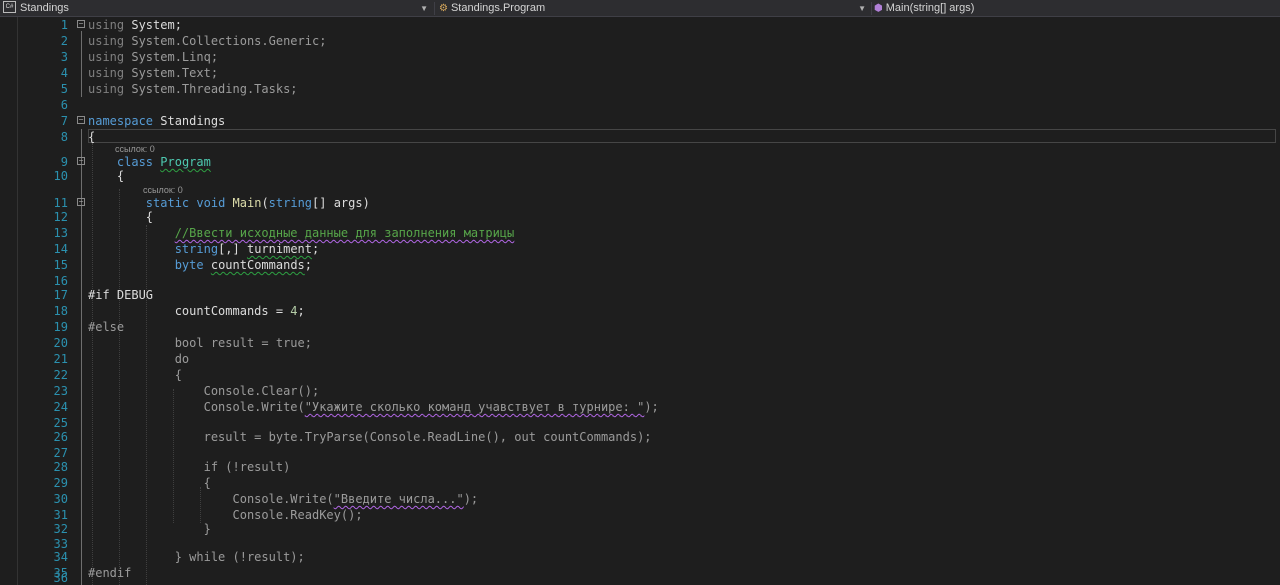 The image size is (1280, 585). Describe the element at coordinates (157, 121) in the screenshot. I see `code-text: namespace Standings` at that location.